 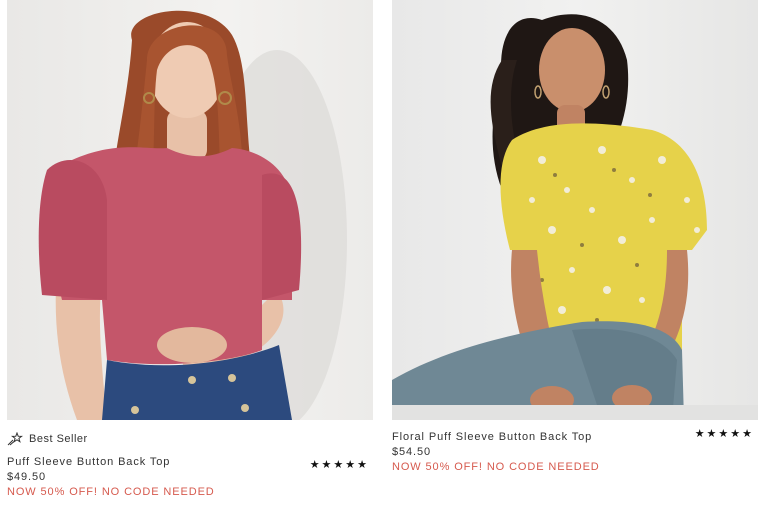 What do you see at coordinates (412, 452) in the screenshot?
I see `product-price: $54.50` at bounding box center [412, 452].